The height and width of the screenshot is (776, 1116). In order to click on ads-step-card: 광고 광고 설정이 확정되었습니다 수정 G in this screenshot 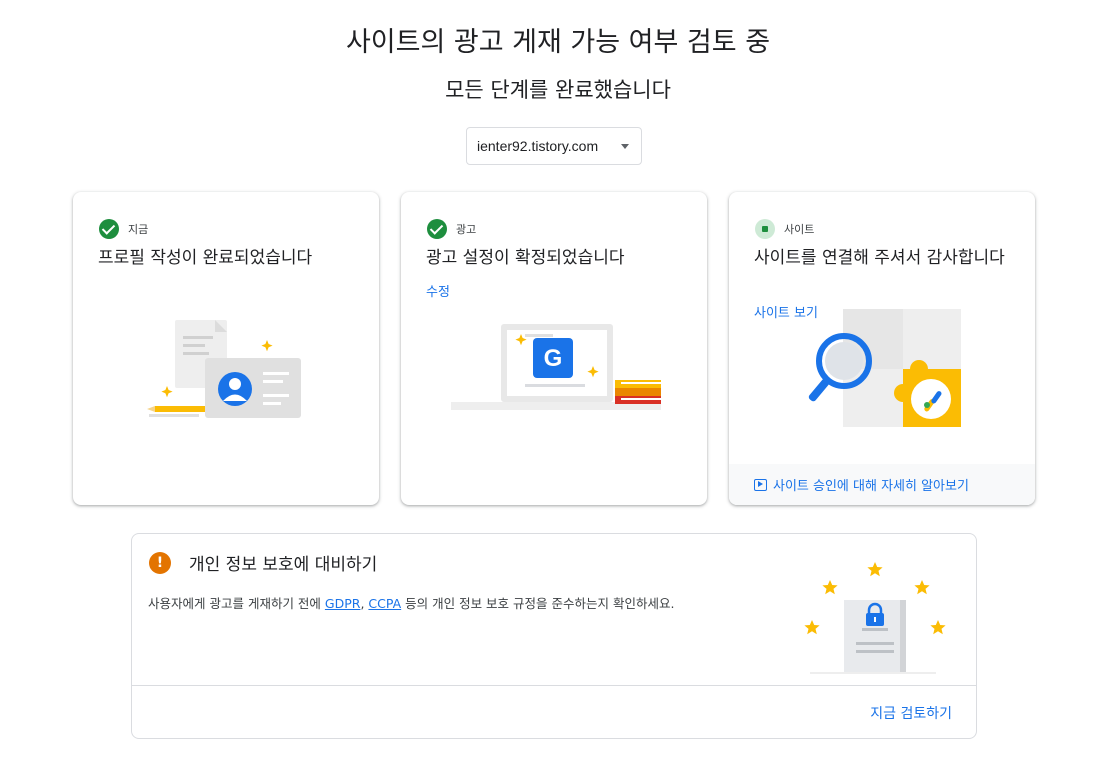, I will do `click(554, 348)`.